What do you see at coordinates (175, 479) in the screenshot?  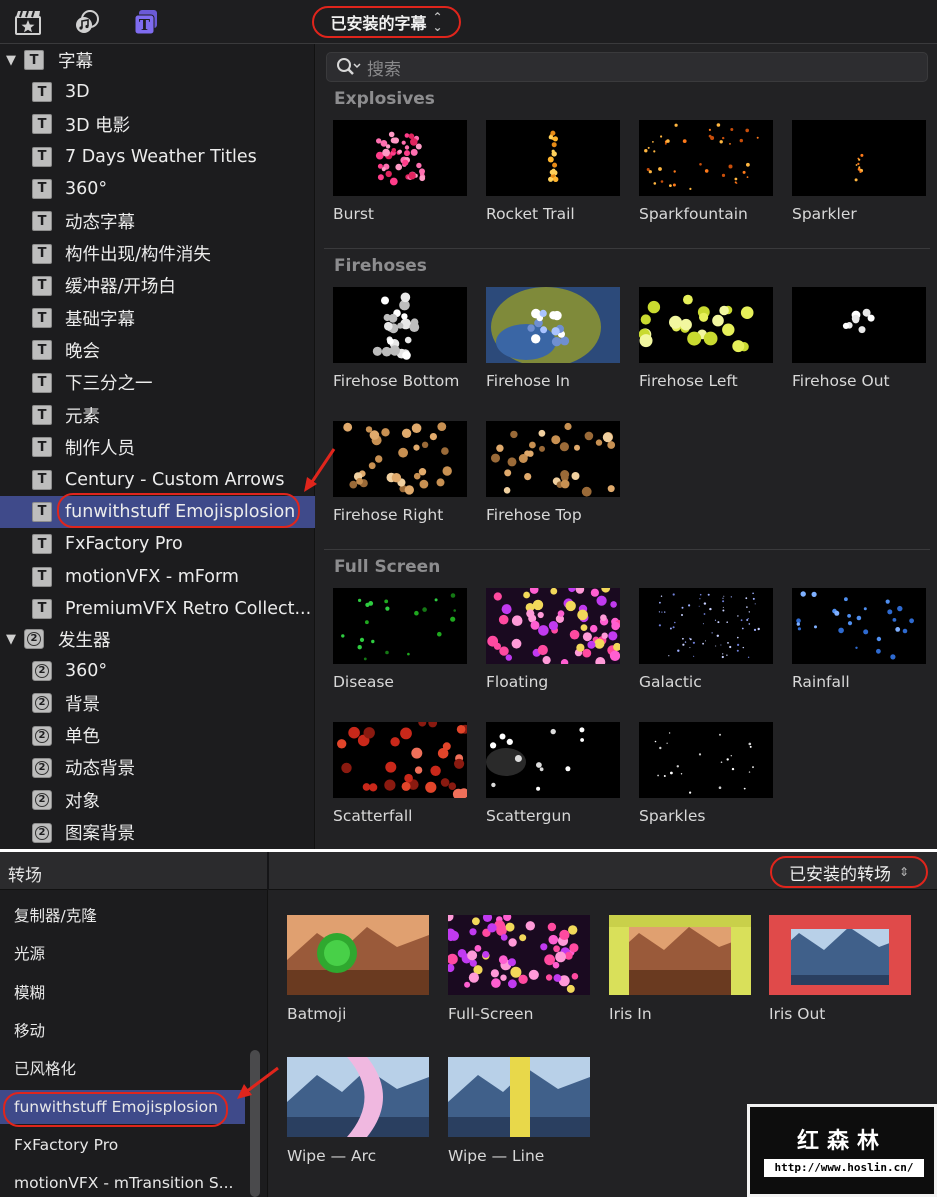 I see `sidebar-item-label: Century - Custom Arrows` at bounding box center [175, 479].